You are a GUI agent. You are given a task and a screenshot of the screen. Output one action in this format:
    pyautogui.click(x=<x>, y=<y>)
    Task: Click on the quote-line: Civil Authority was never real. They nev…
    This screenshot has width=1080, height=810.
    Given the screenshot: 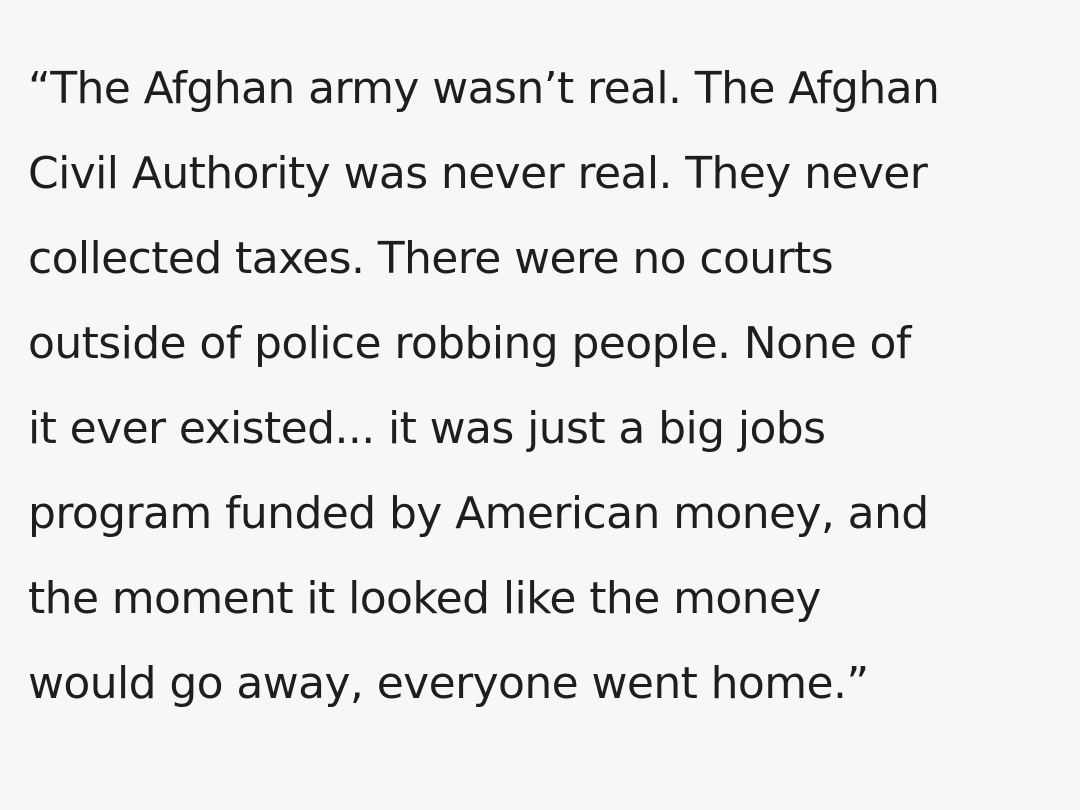 What is the action you would take?
    pyautogui.click(x=478, y=173)
    